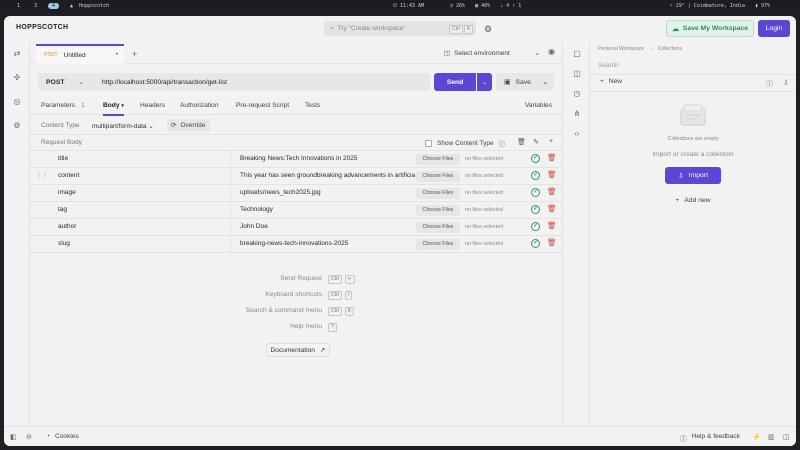  I want to click on send-button: Send, so click(455, 82).